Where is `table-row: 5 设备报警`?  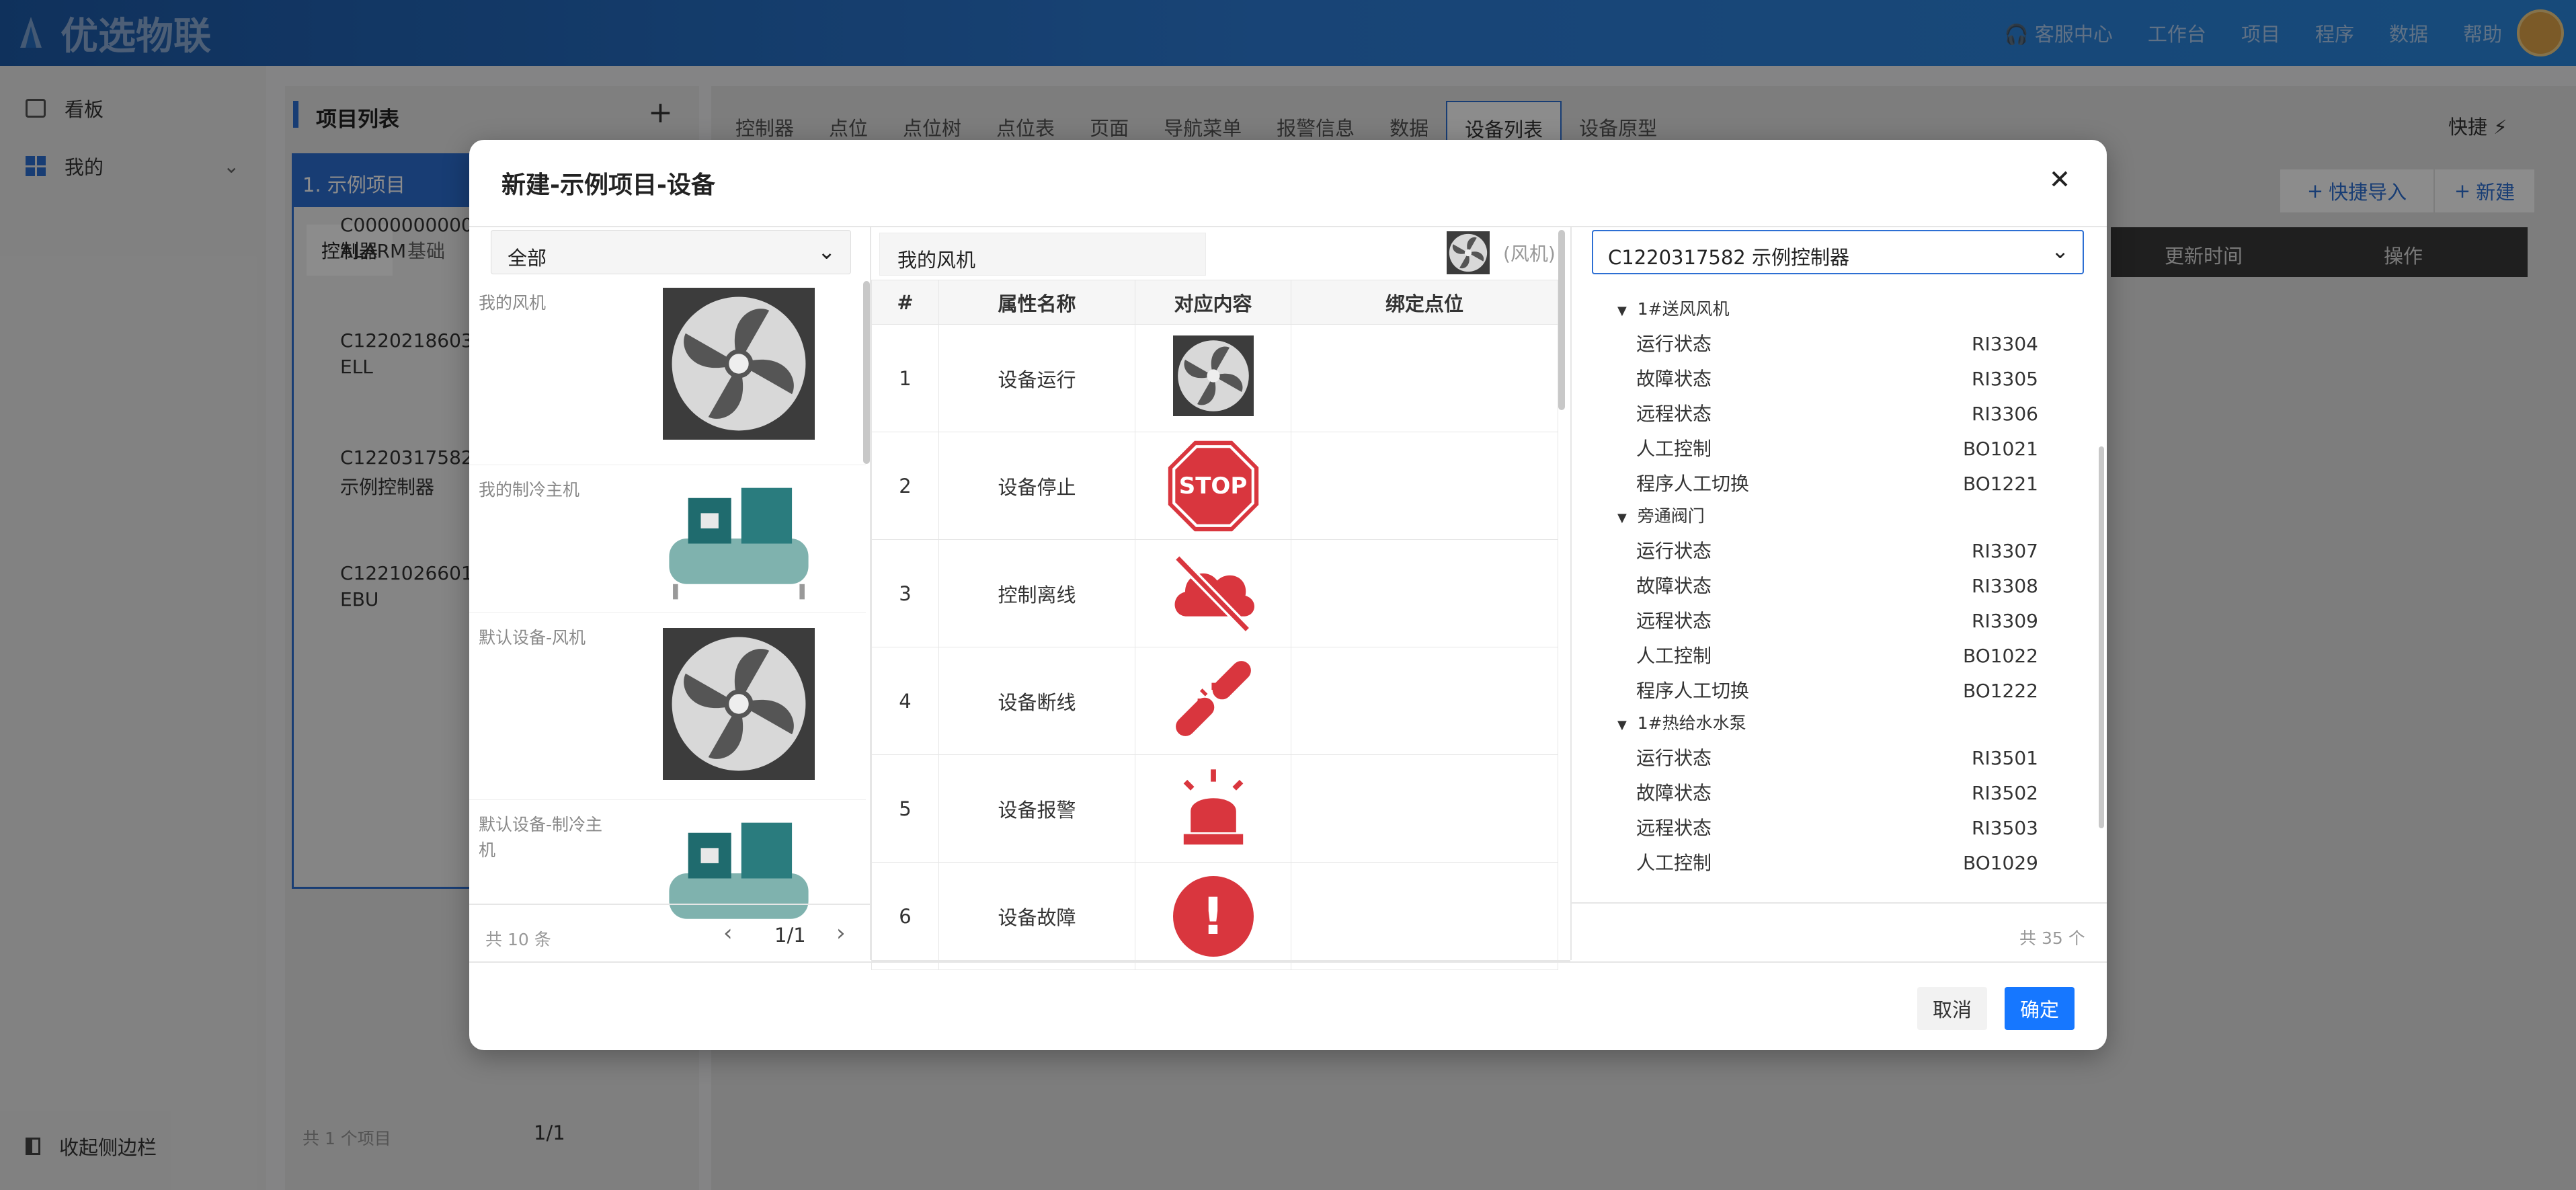
table-row: 5 设备报警 is located at coordinates (1214, 808).